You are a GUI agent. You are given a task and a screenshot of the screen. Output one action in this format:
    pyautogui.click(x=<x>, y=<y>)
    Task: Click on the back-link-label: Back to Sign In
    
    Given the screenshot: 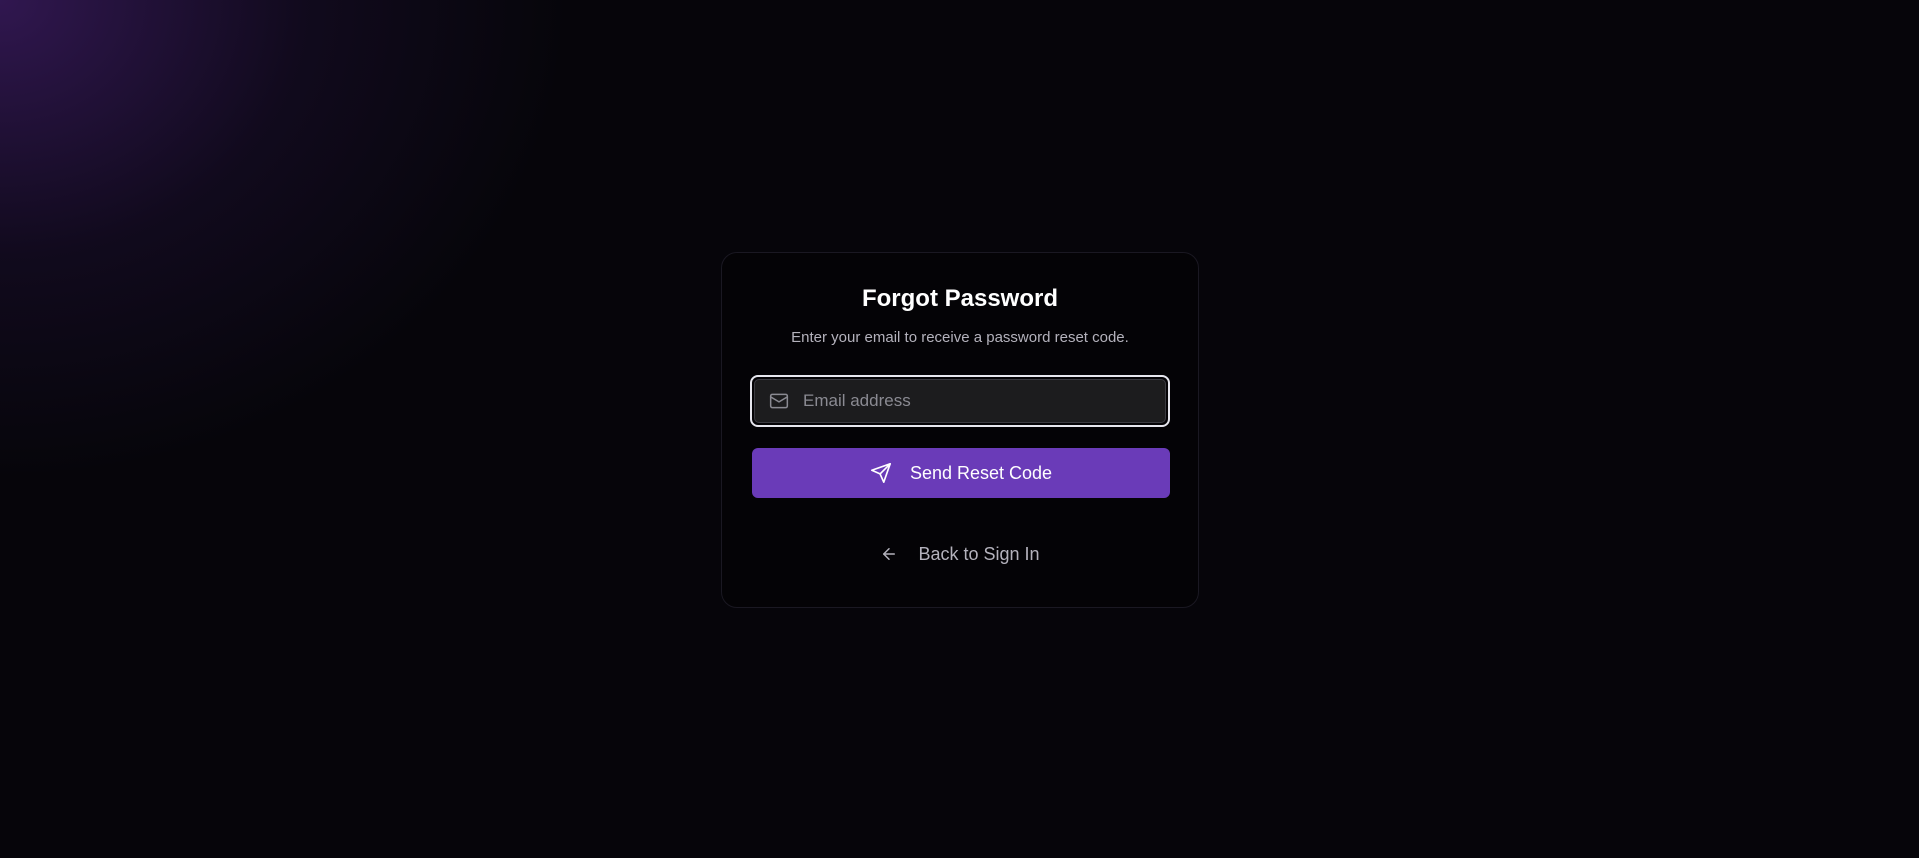 What is the action you would take?
    pyautogui.click(x=979, y=553)
    